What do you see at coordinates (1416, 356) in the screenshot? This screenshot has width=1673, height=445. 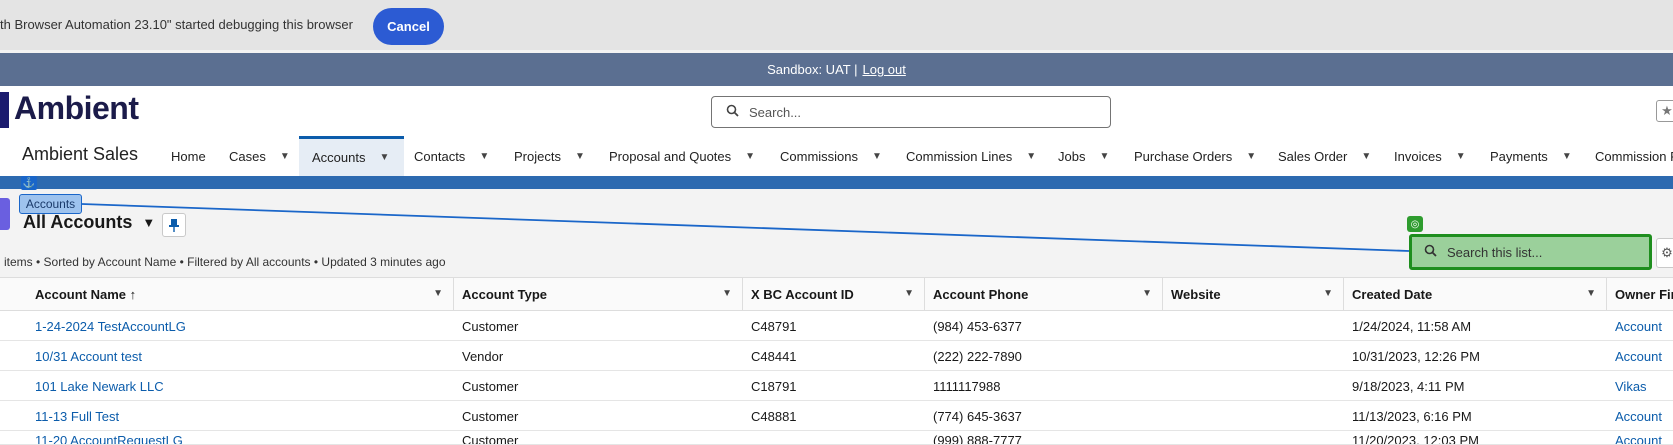 I see `created-date-cell: 10/31/2023, 12:26 PM` at bounding box center [1416, 356].